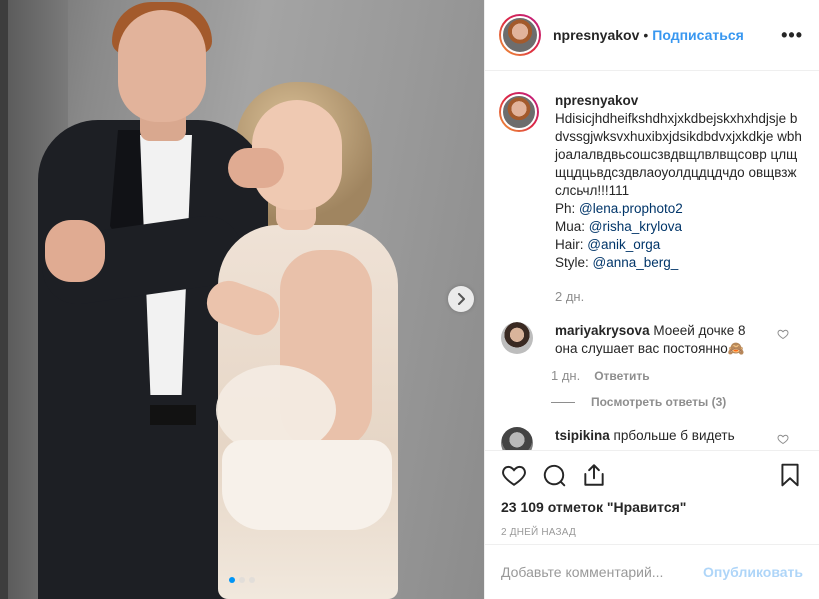  I want to click on photo-backdrop-edge, so click(4, 299).